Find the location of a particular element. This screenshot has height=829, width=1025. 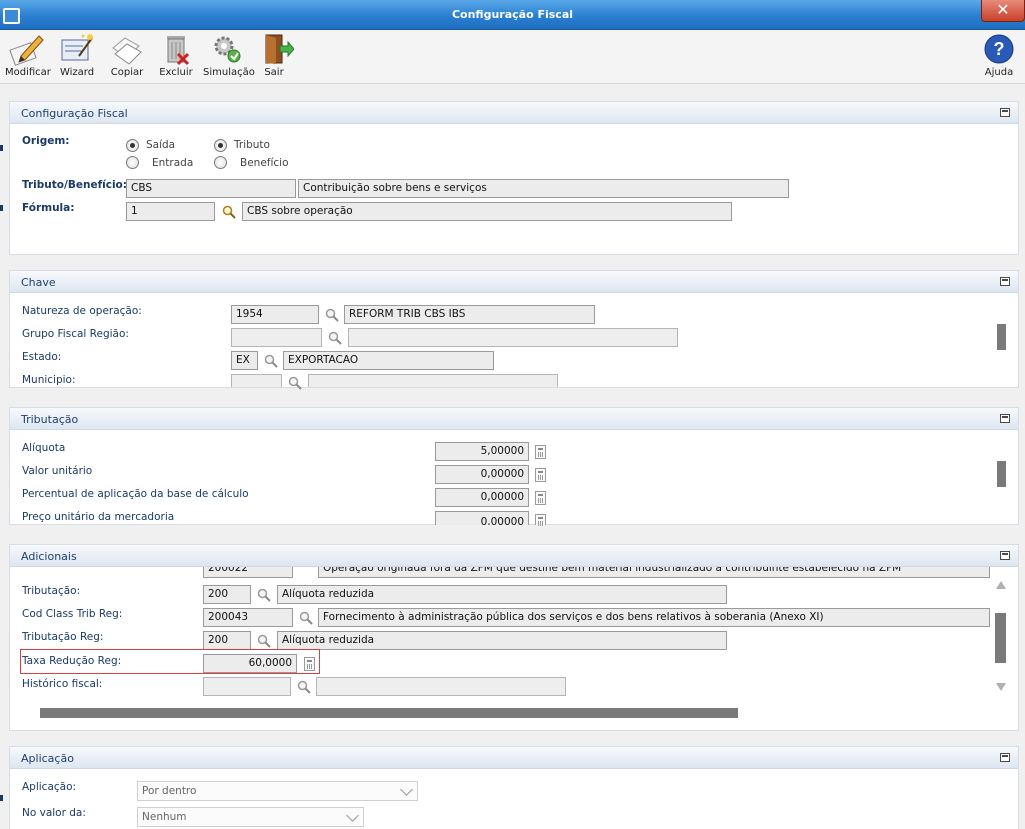

tributo-code-field: CBS is located at coordinates (211, 188).